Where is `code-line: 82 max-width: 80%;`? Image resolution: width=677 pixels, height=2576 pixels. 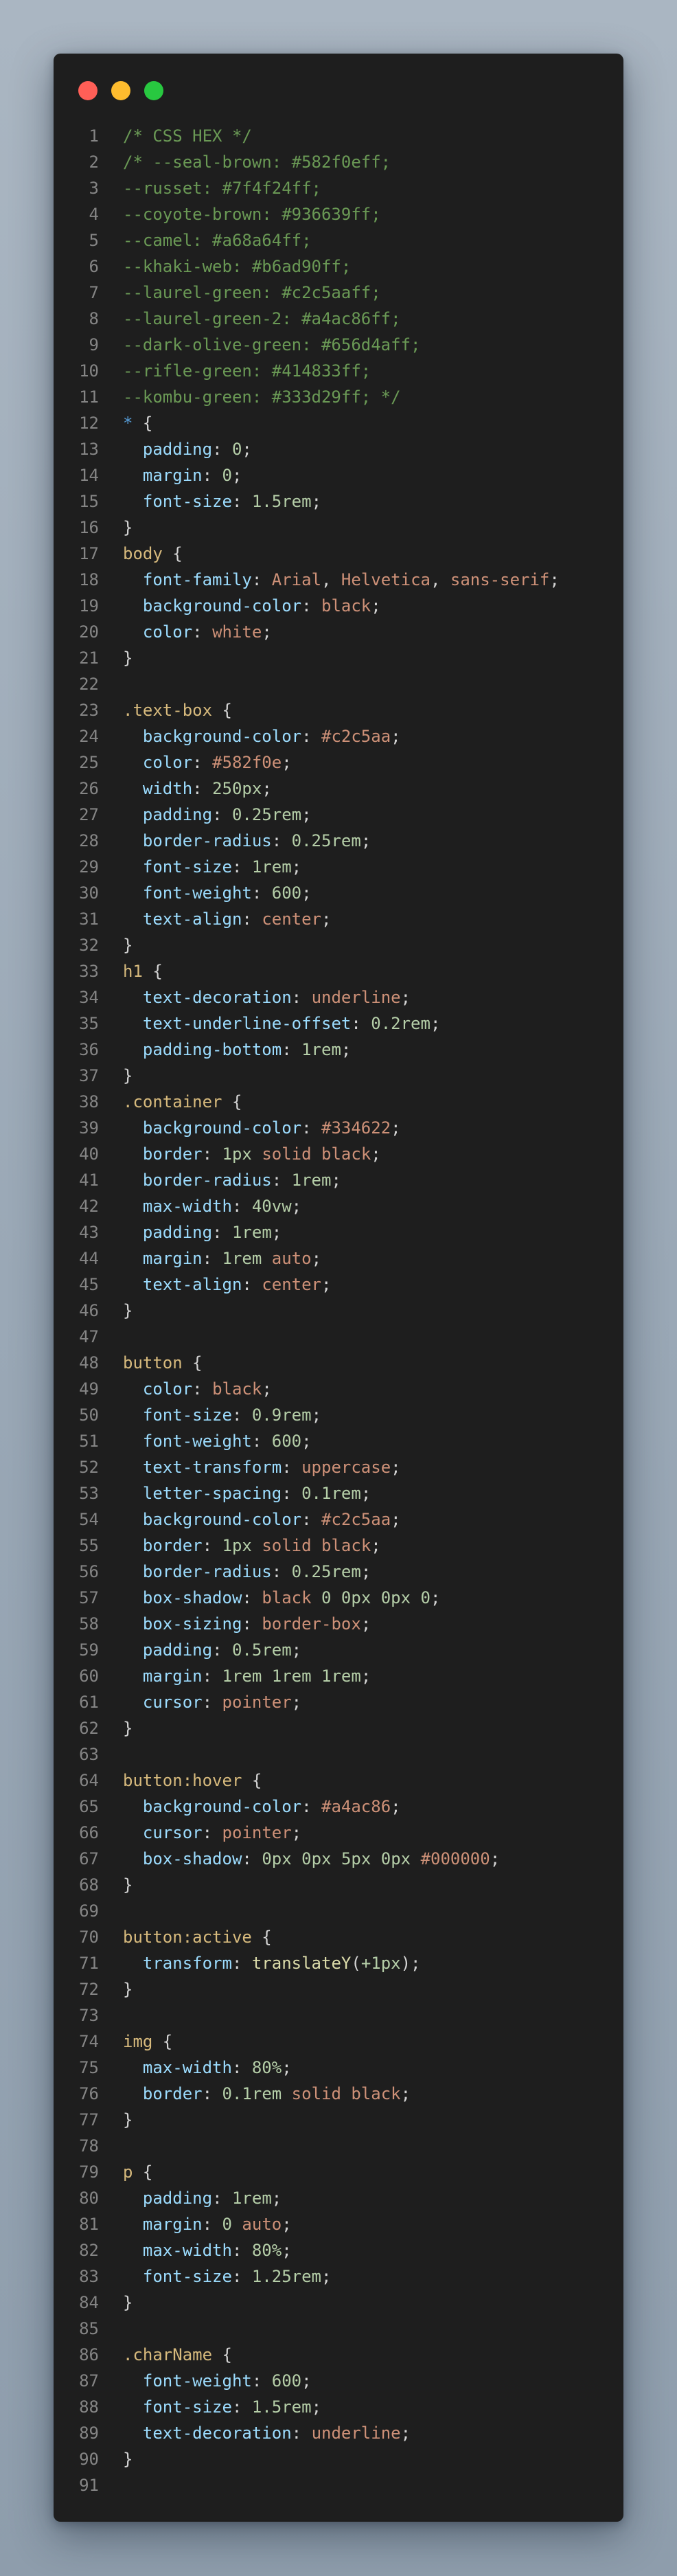
code-line: 82 max-width: 80%; is located at coordinates (338, 2250).